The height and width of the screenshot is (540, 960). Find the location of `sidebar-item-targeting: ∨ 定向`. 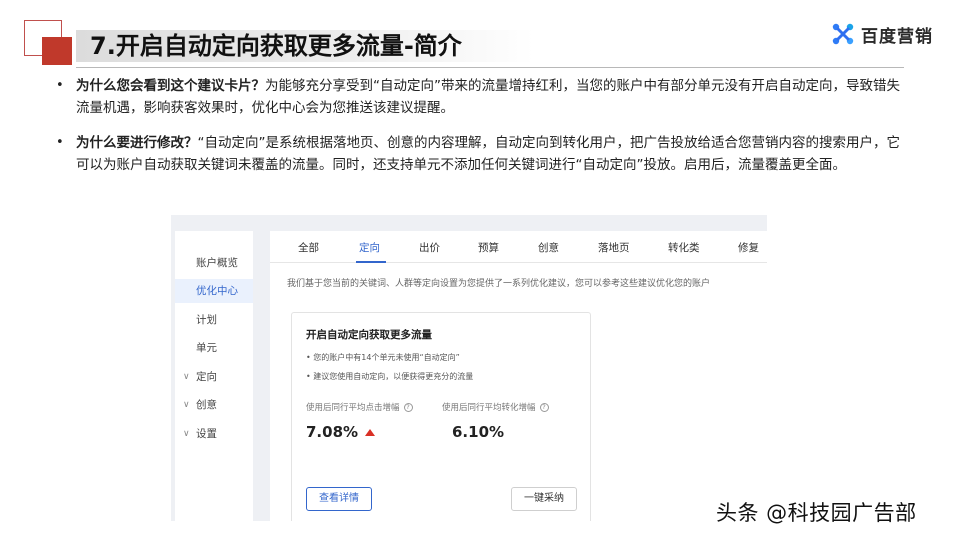

sidebar-item-targeting: ∨ 定向 is located at coordinates (214, 377).